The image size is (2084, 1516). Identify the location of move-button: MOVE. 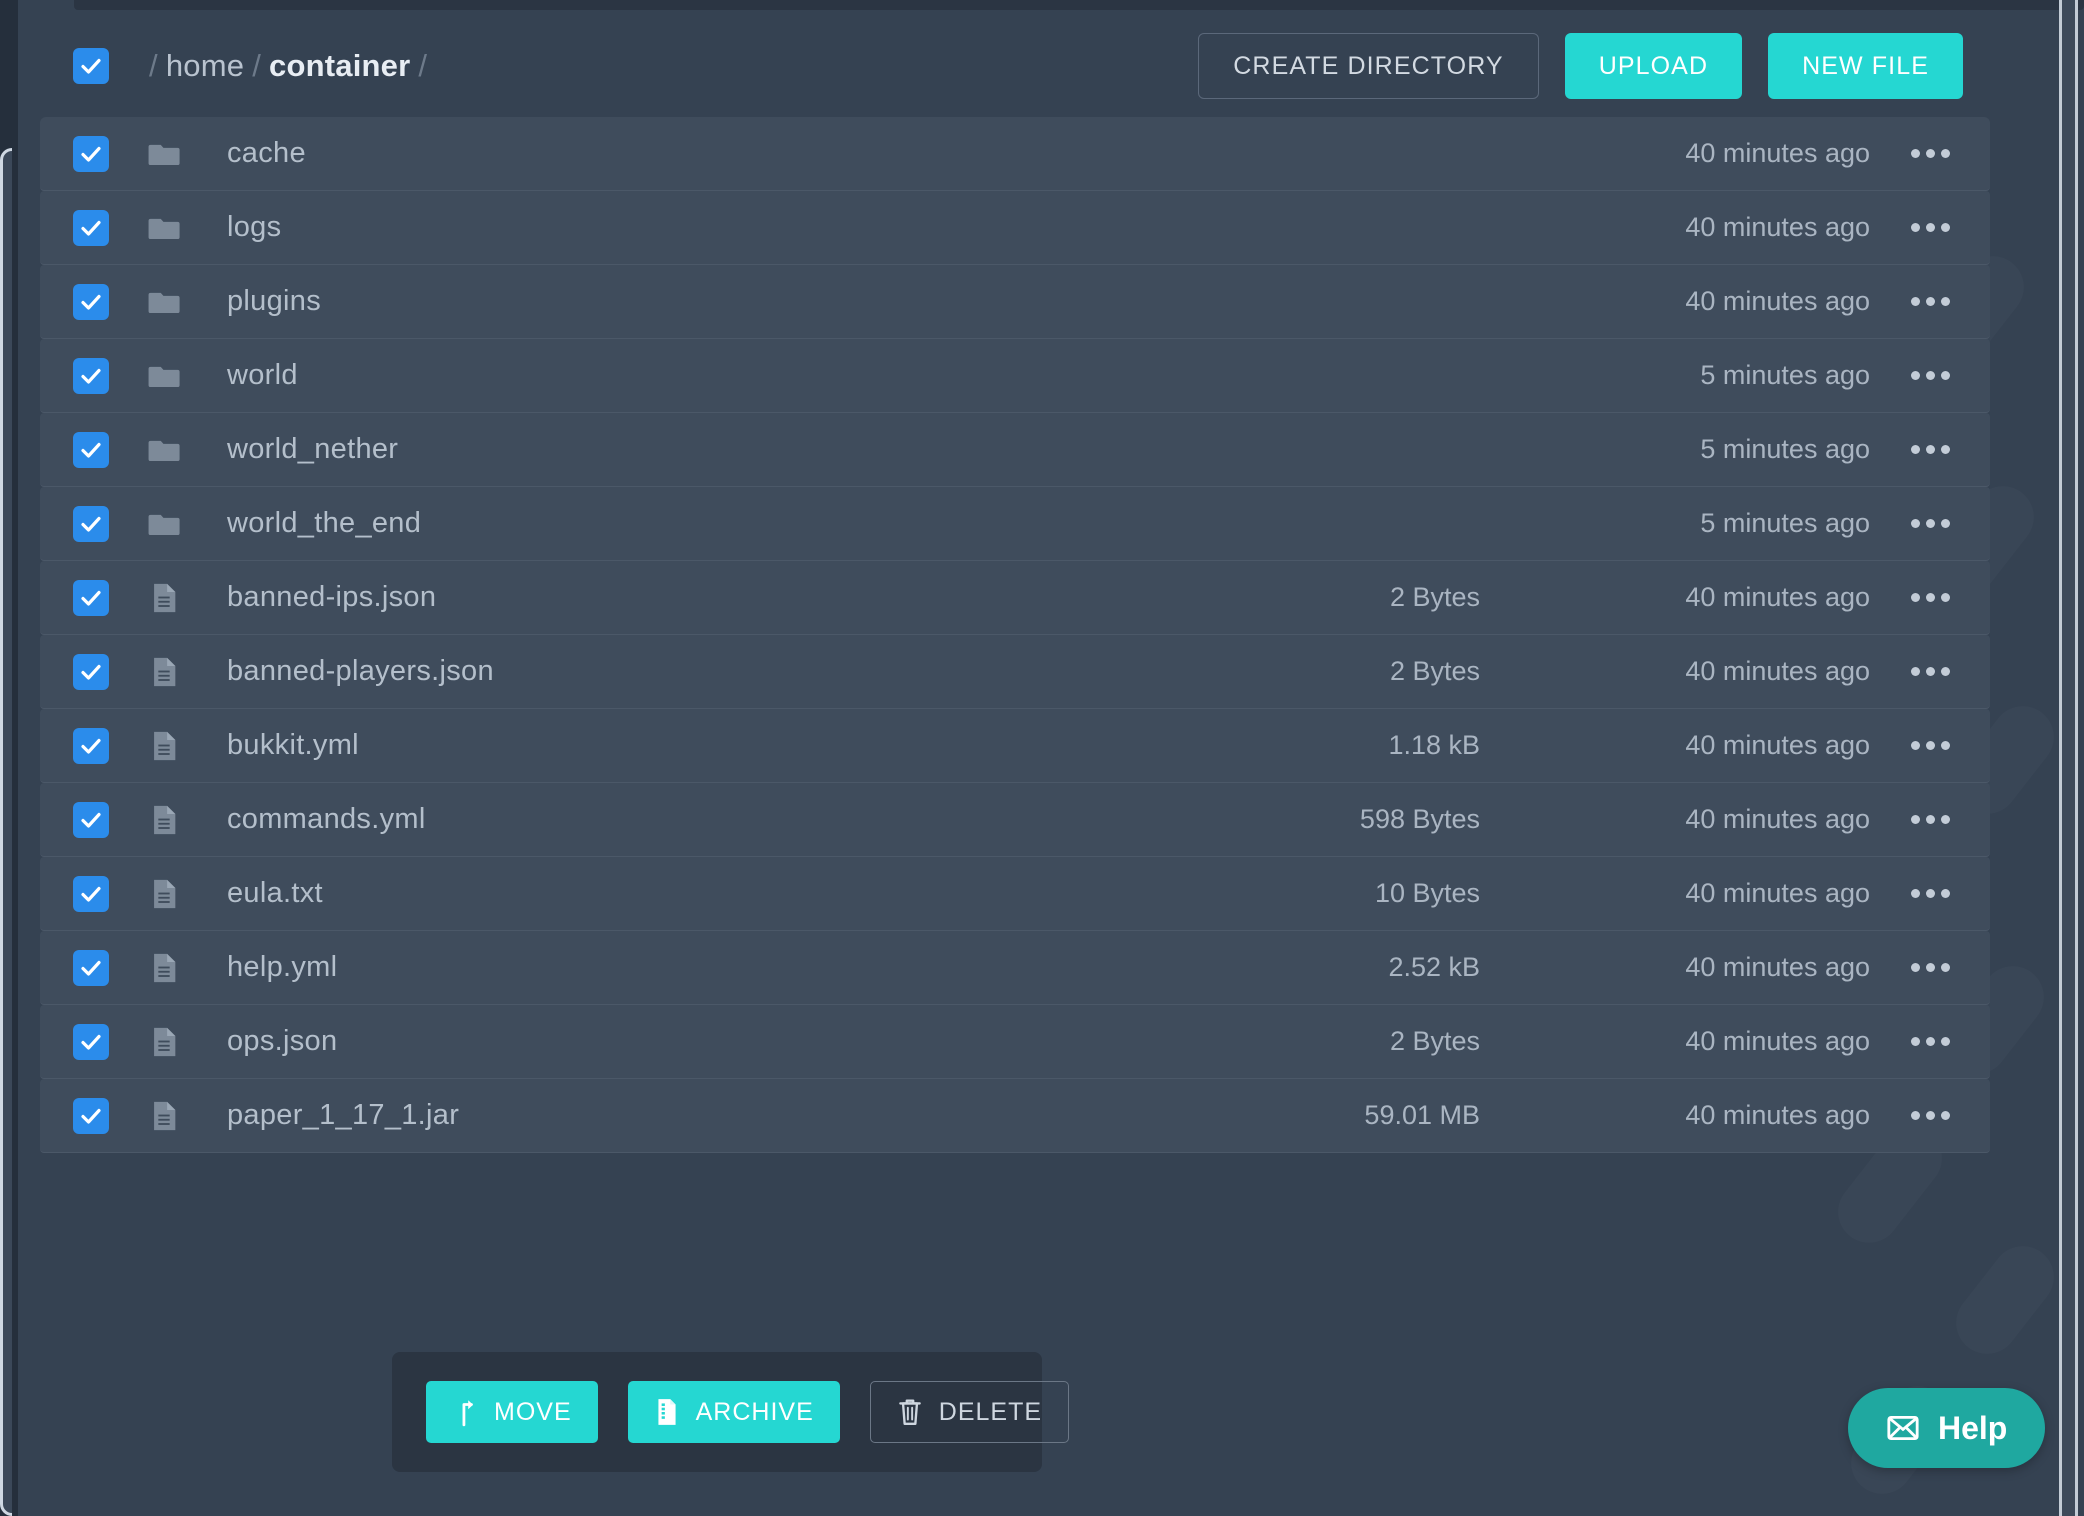
(512, 1412).